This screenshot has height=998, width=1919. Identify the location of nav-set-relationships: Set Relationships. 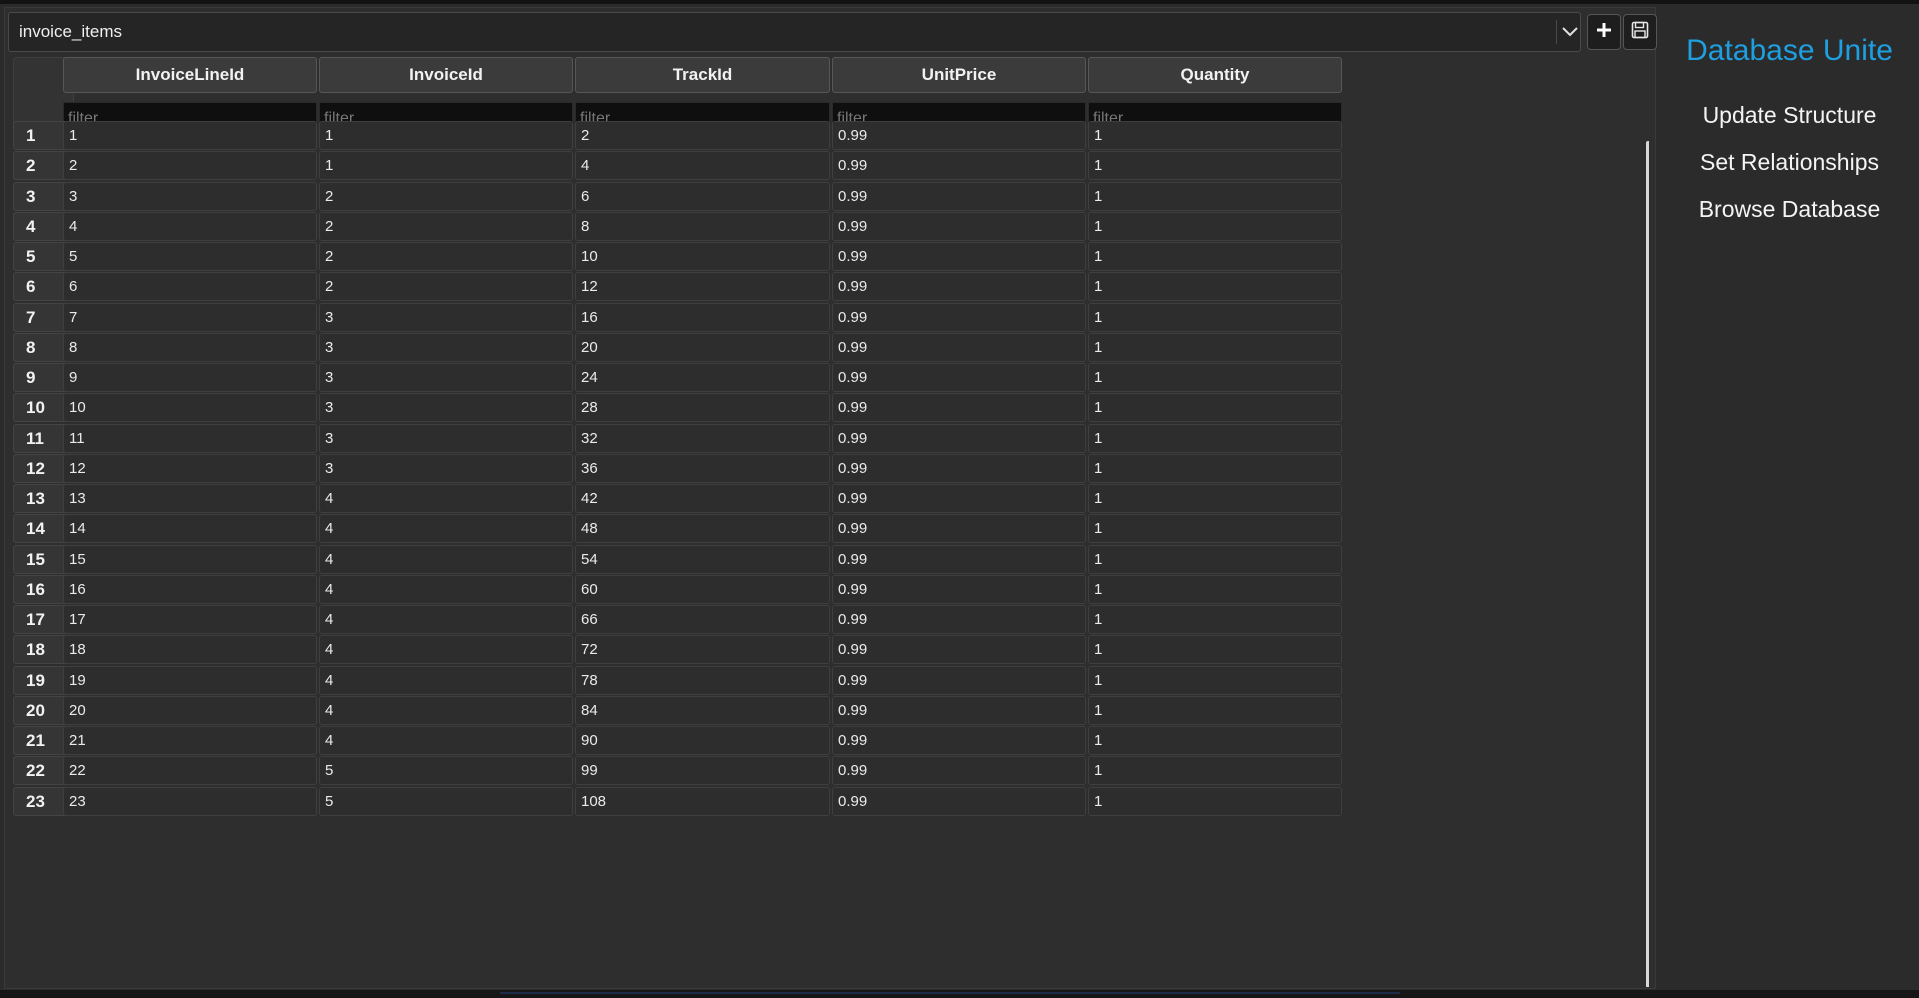
(1789, 162).